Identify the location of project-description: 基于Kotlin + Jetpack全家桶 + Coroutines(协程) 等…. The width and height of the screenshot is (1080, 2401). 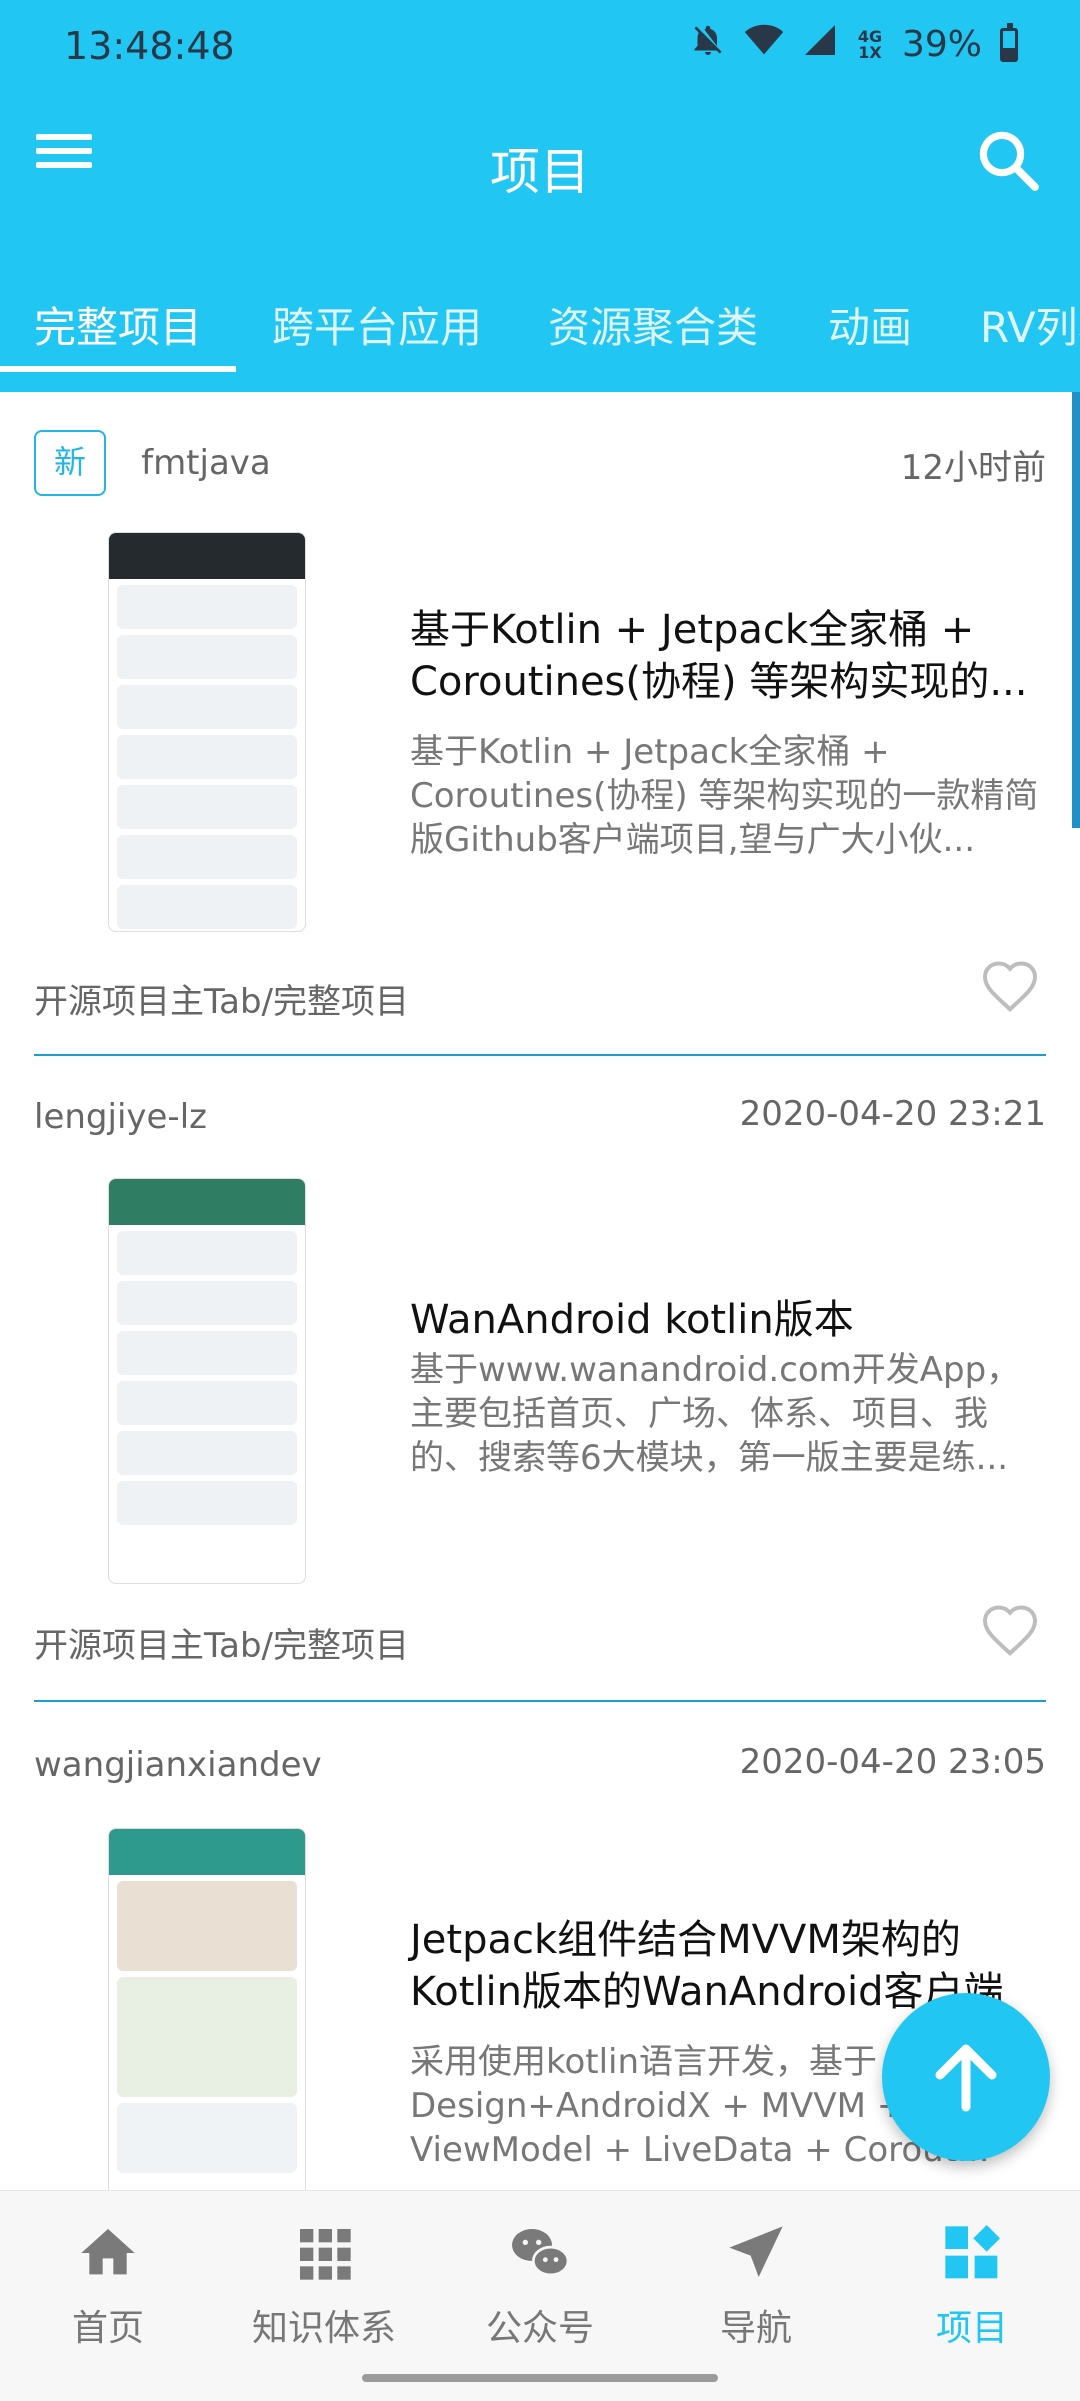
(724, 796).